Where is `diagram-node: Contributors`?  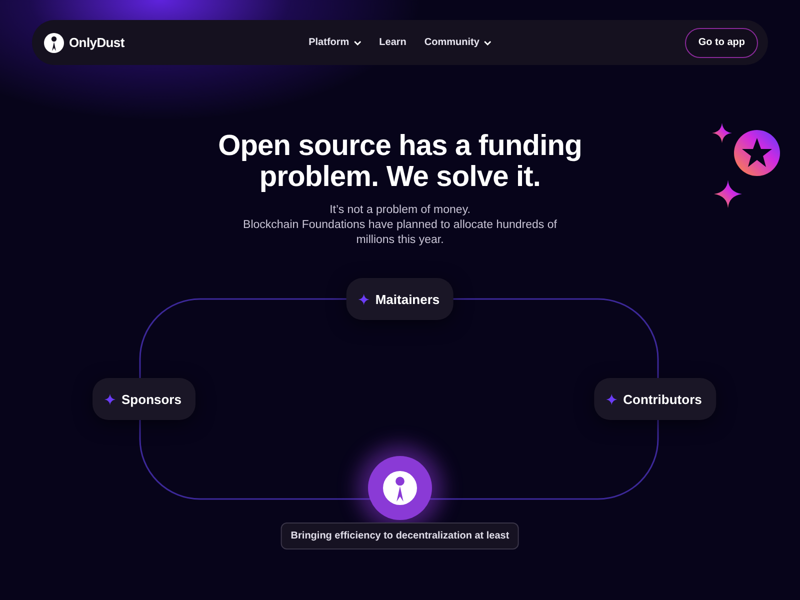 diagram-node: Contributors is located at coordinates (655, 399).